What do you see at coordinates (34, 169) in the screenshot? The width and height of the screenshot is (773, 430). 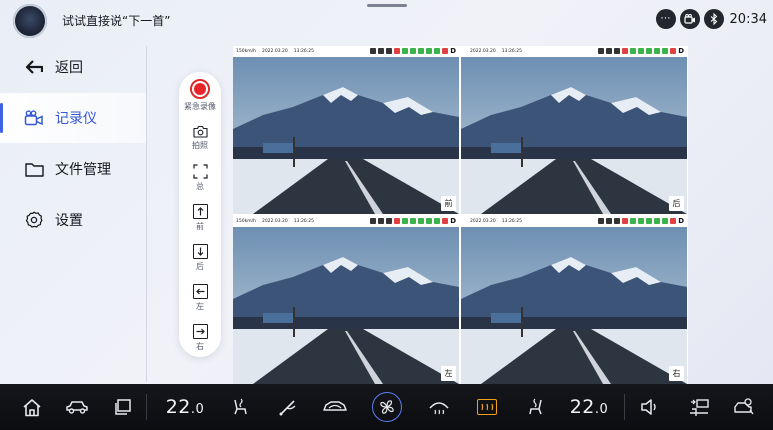 I see `folder-icon` at bounding box center [34, 169].